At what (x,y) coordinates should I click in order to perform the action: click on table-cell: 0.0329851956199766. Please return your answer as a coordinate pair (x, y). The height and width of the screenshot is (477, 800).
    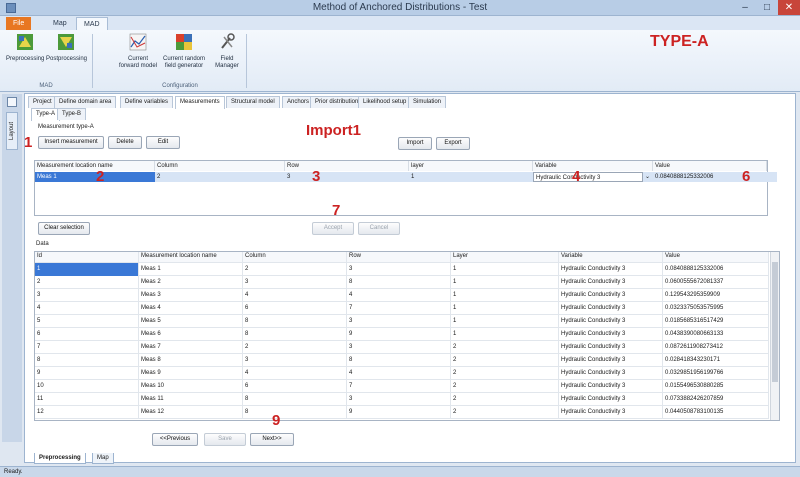
    Looking at the image, I should click on (716, 373).